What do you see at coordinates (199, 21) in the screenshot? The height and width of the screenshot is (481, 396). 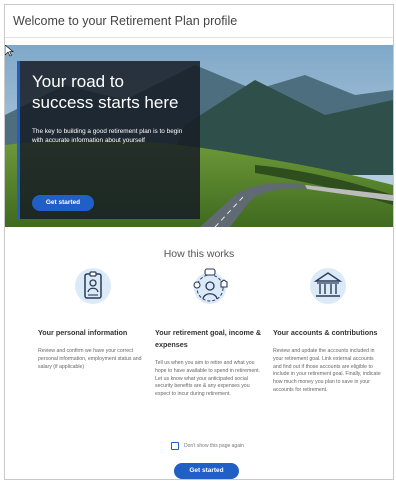 I see `page-title: Welcome to your Retirement Plan profile` at bounding box center [199, 21].